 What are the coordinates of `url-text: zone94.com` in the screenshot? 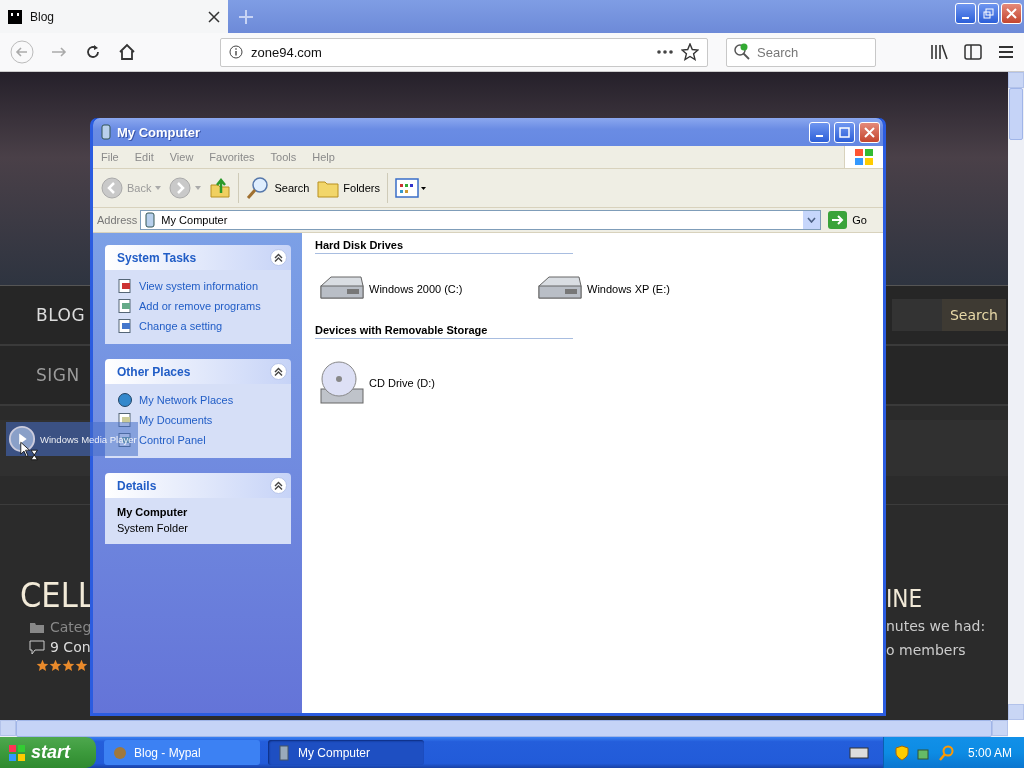 It's located at (287, 52).